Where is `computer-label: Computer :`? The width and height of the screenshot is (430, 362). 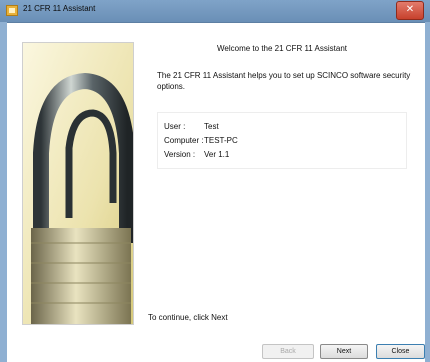 computer-label: Computer : is located at coordinates (184, 140).